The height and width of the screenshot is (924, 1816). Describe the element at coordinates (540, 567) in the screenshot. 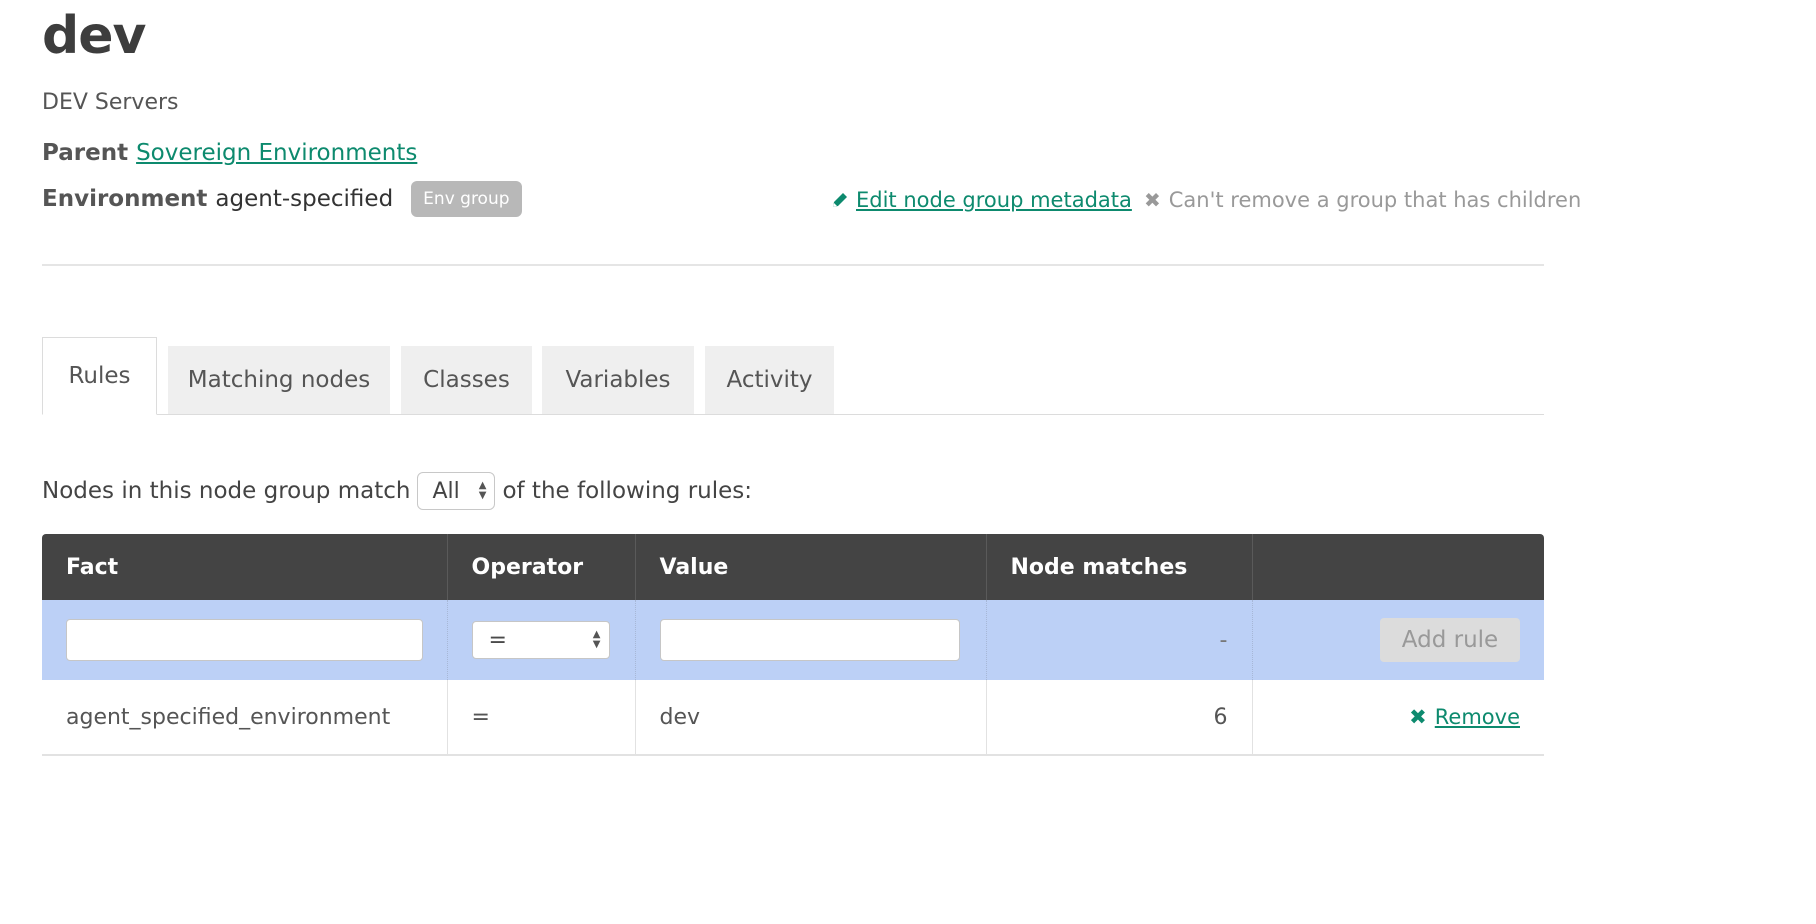

I see `column-header-operator: Operator` at that location.